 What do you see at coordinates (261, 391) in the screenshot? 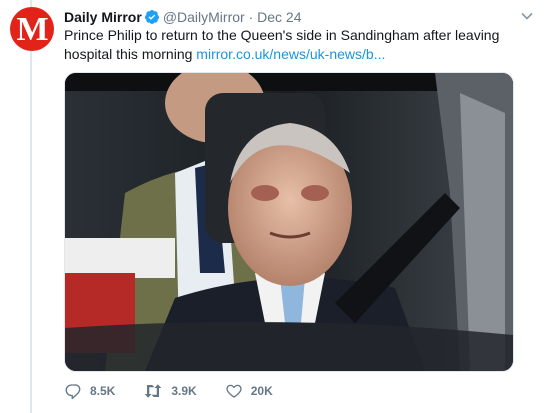
I see `like-count: 20K` at bounding box center [261, 391].